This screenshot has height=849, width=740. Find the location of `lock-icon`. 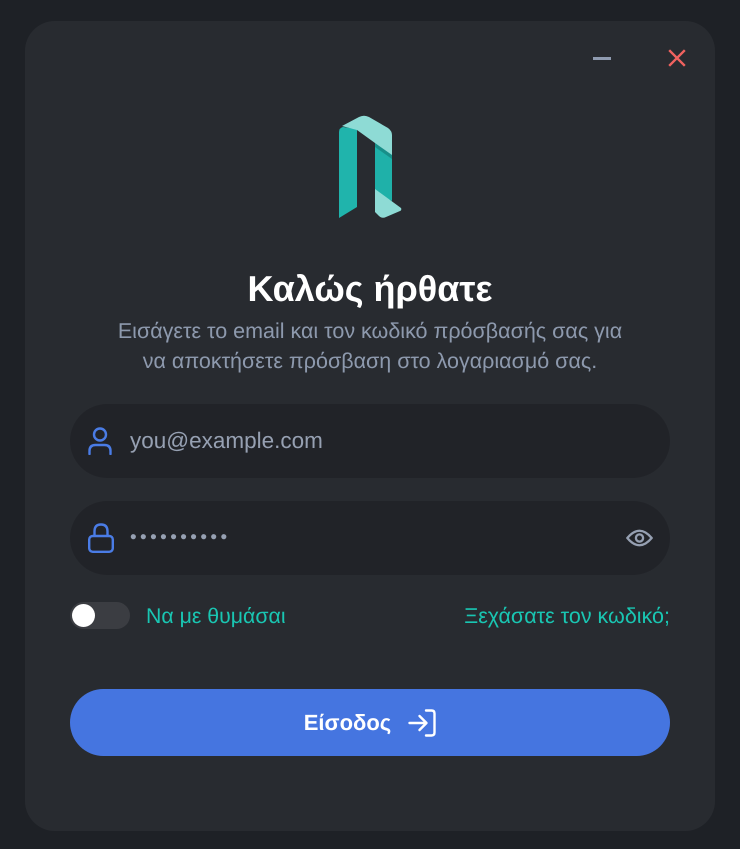

lock-icon is located at coordinates (101, 538).